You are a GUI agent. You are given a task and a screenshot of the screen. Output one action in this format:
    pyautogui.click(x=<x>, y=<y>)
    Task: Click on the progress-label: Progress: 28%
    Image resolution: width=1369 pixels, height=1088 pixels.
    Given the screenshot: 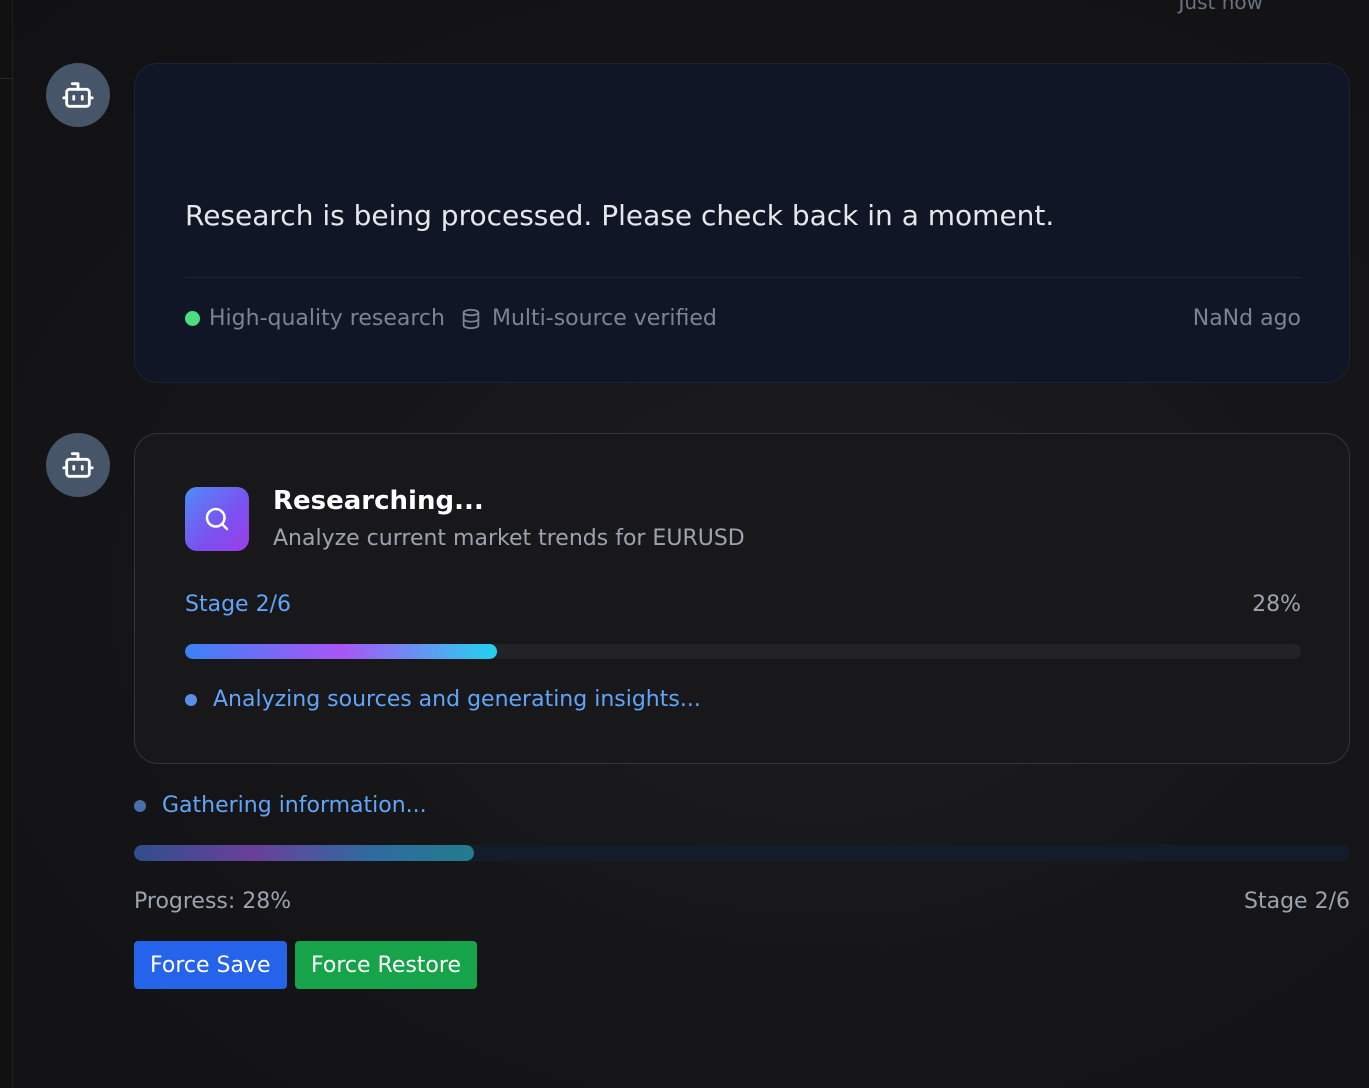 What is the action you would take?
    pyautogui.click(x=213, y=901)
    